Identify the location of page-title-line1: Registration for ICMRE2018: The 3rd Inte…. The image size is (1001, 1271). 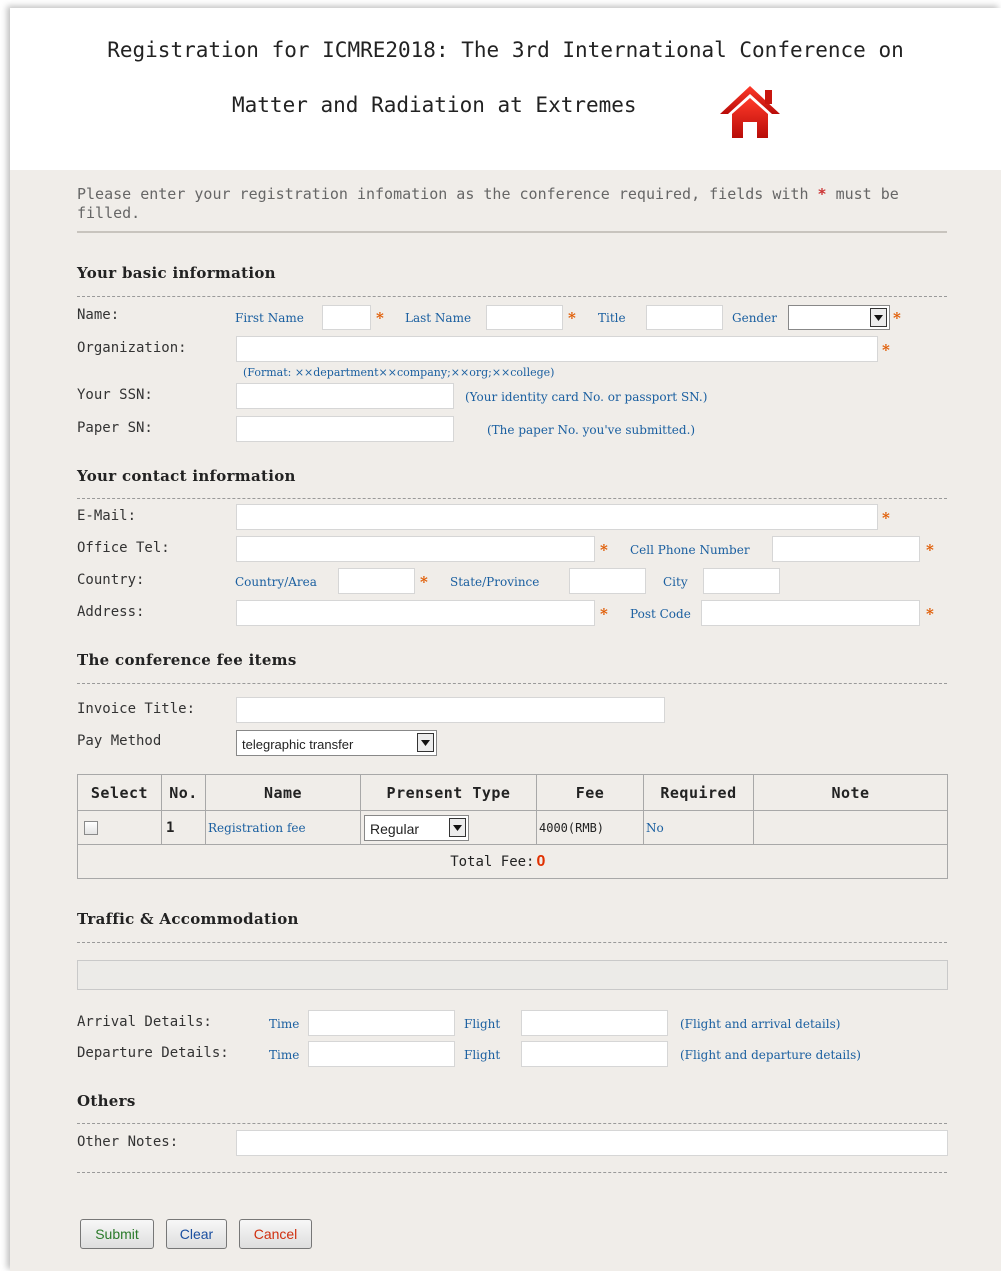
(505, 50).